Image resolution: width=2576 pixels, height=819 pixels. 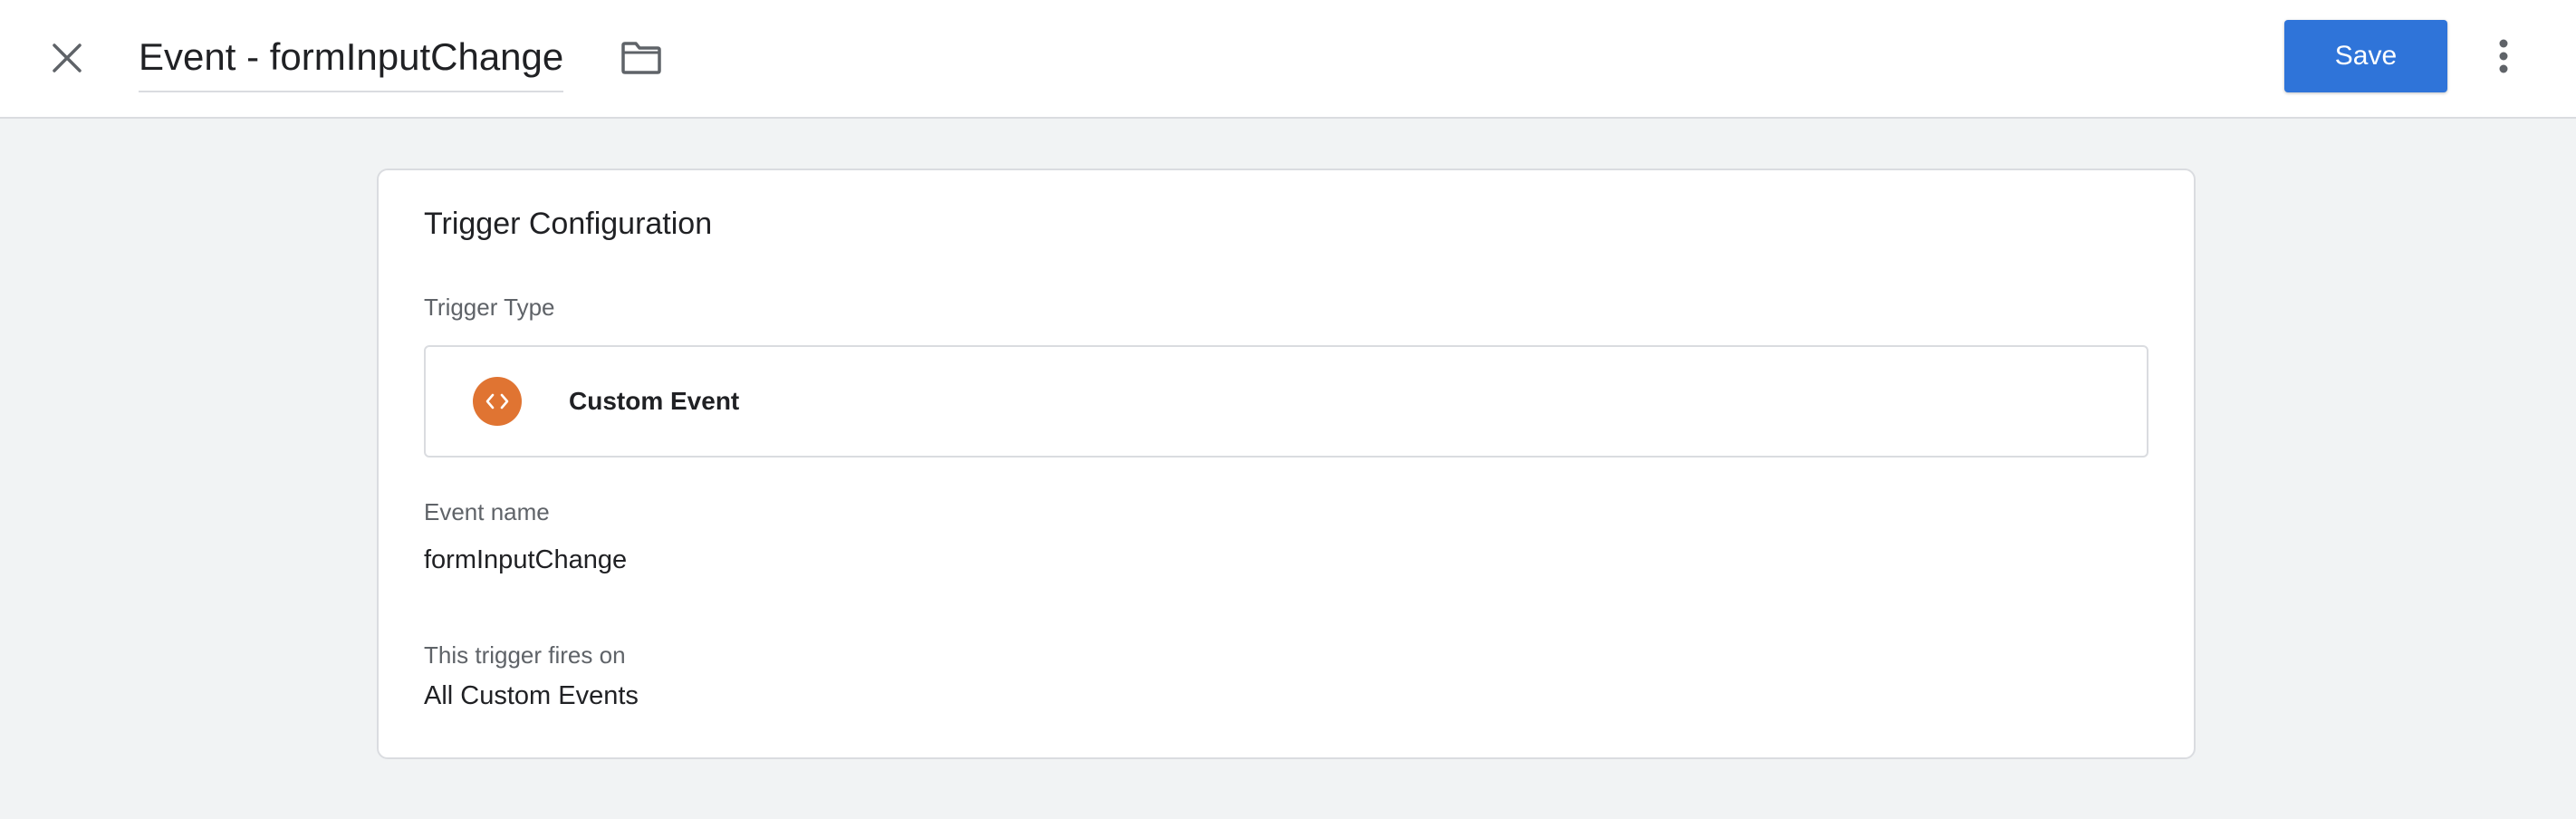 I want to click on more-options-button, so click(x=2503, y=56).